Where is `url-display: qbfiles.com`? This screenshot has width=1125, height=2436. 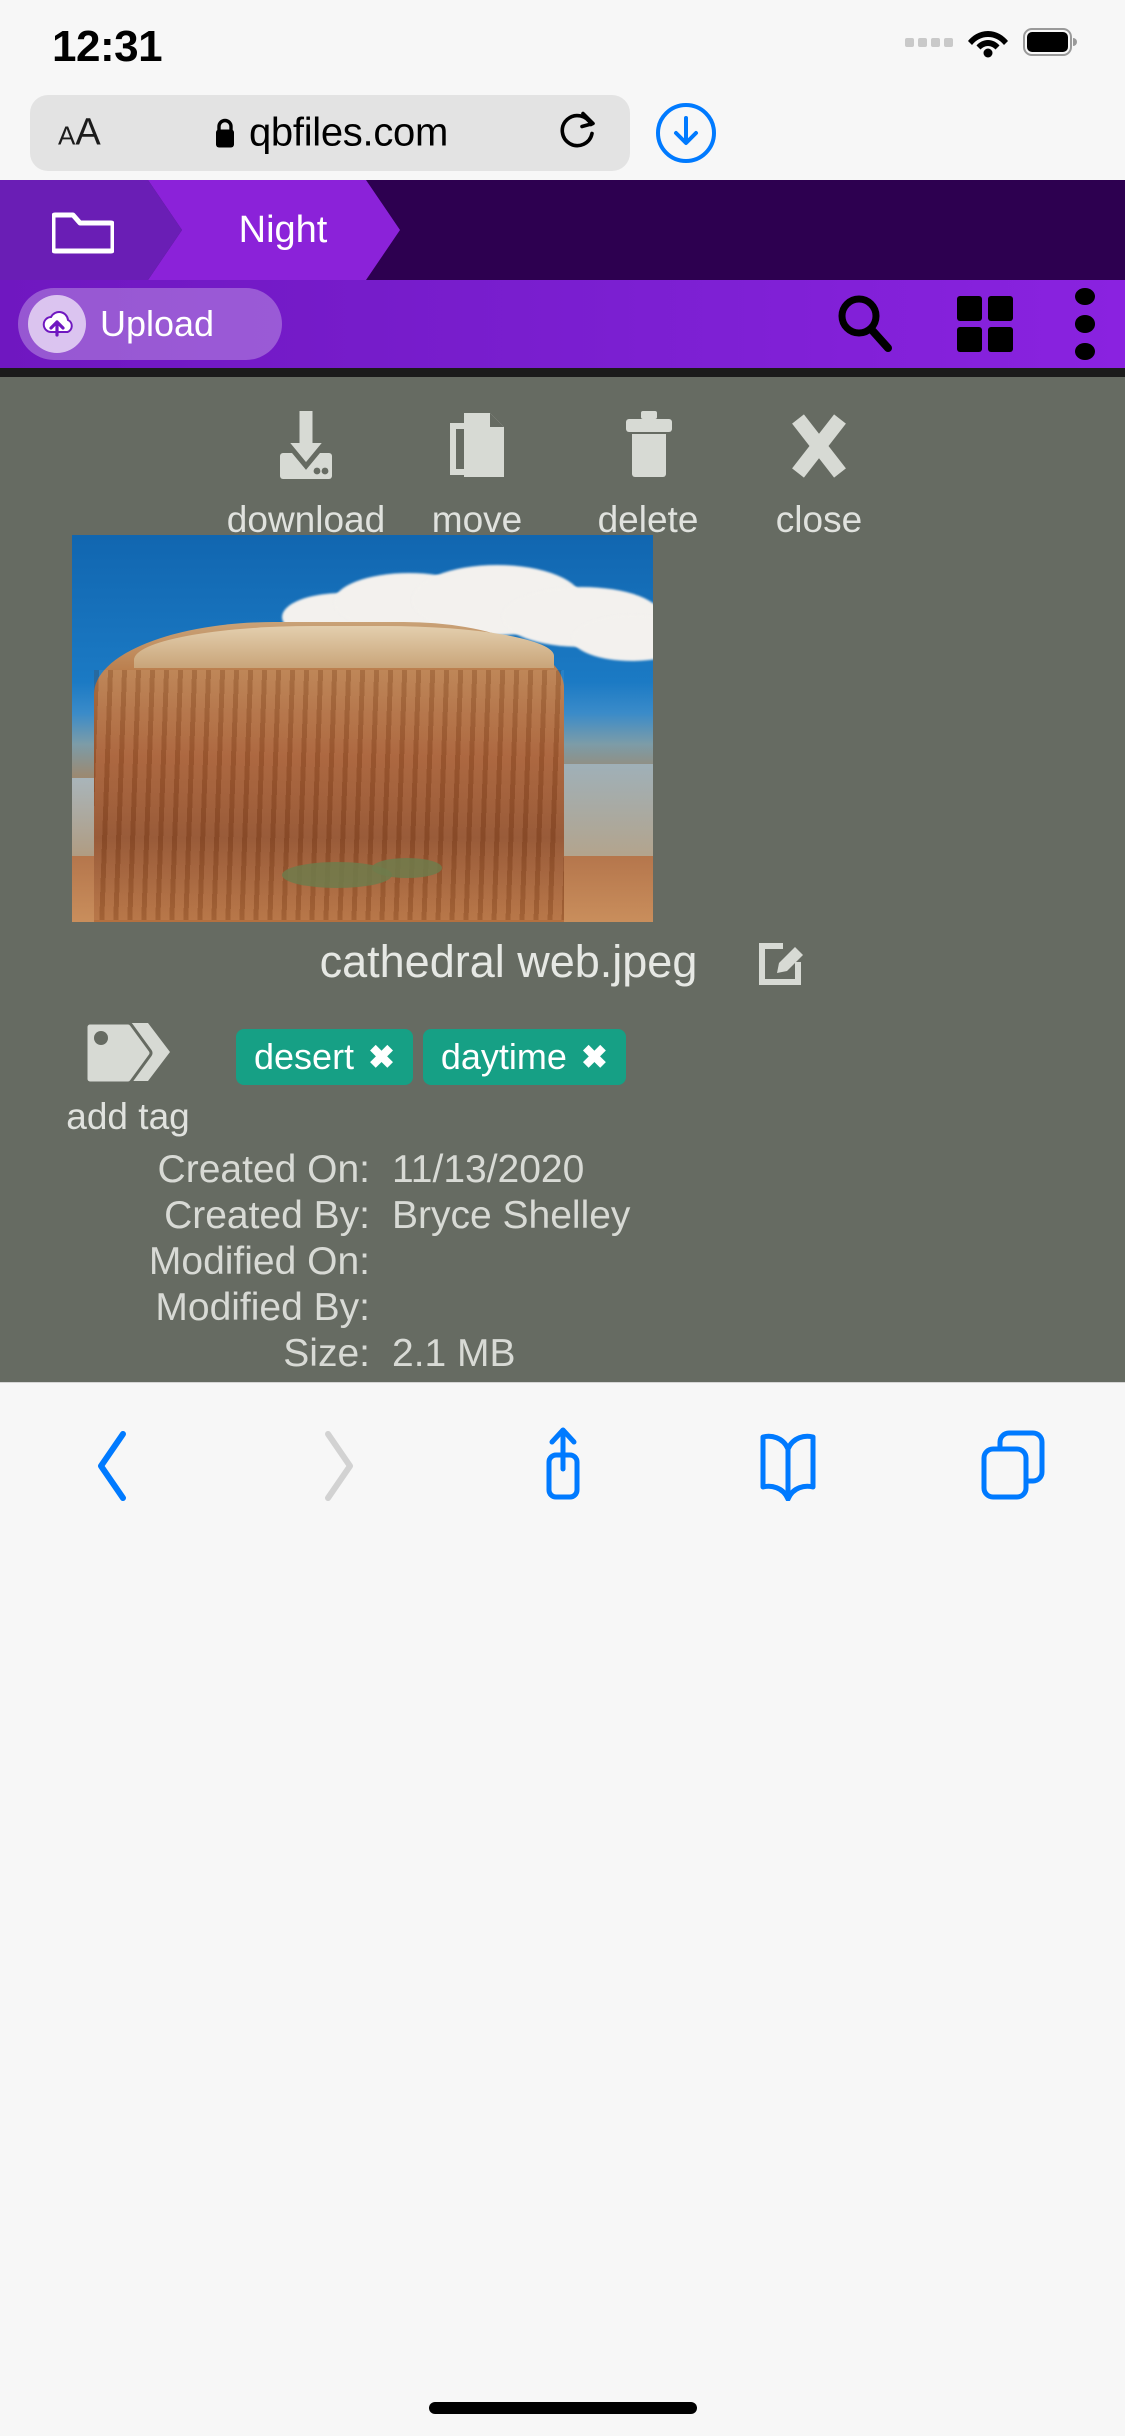
url-display: qbfiles.com is located at coordinates (330, 133).